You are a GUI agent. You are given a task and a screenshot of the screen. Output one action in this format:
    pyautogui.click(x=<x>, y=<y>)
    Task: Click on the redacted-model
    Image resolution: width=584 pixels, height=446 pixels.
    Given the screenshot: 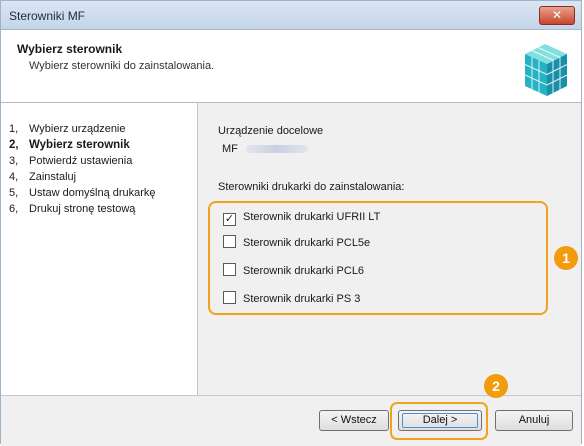 What is the action you would take?
    pyautogui.click(x=276, y=149)
    